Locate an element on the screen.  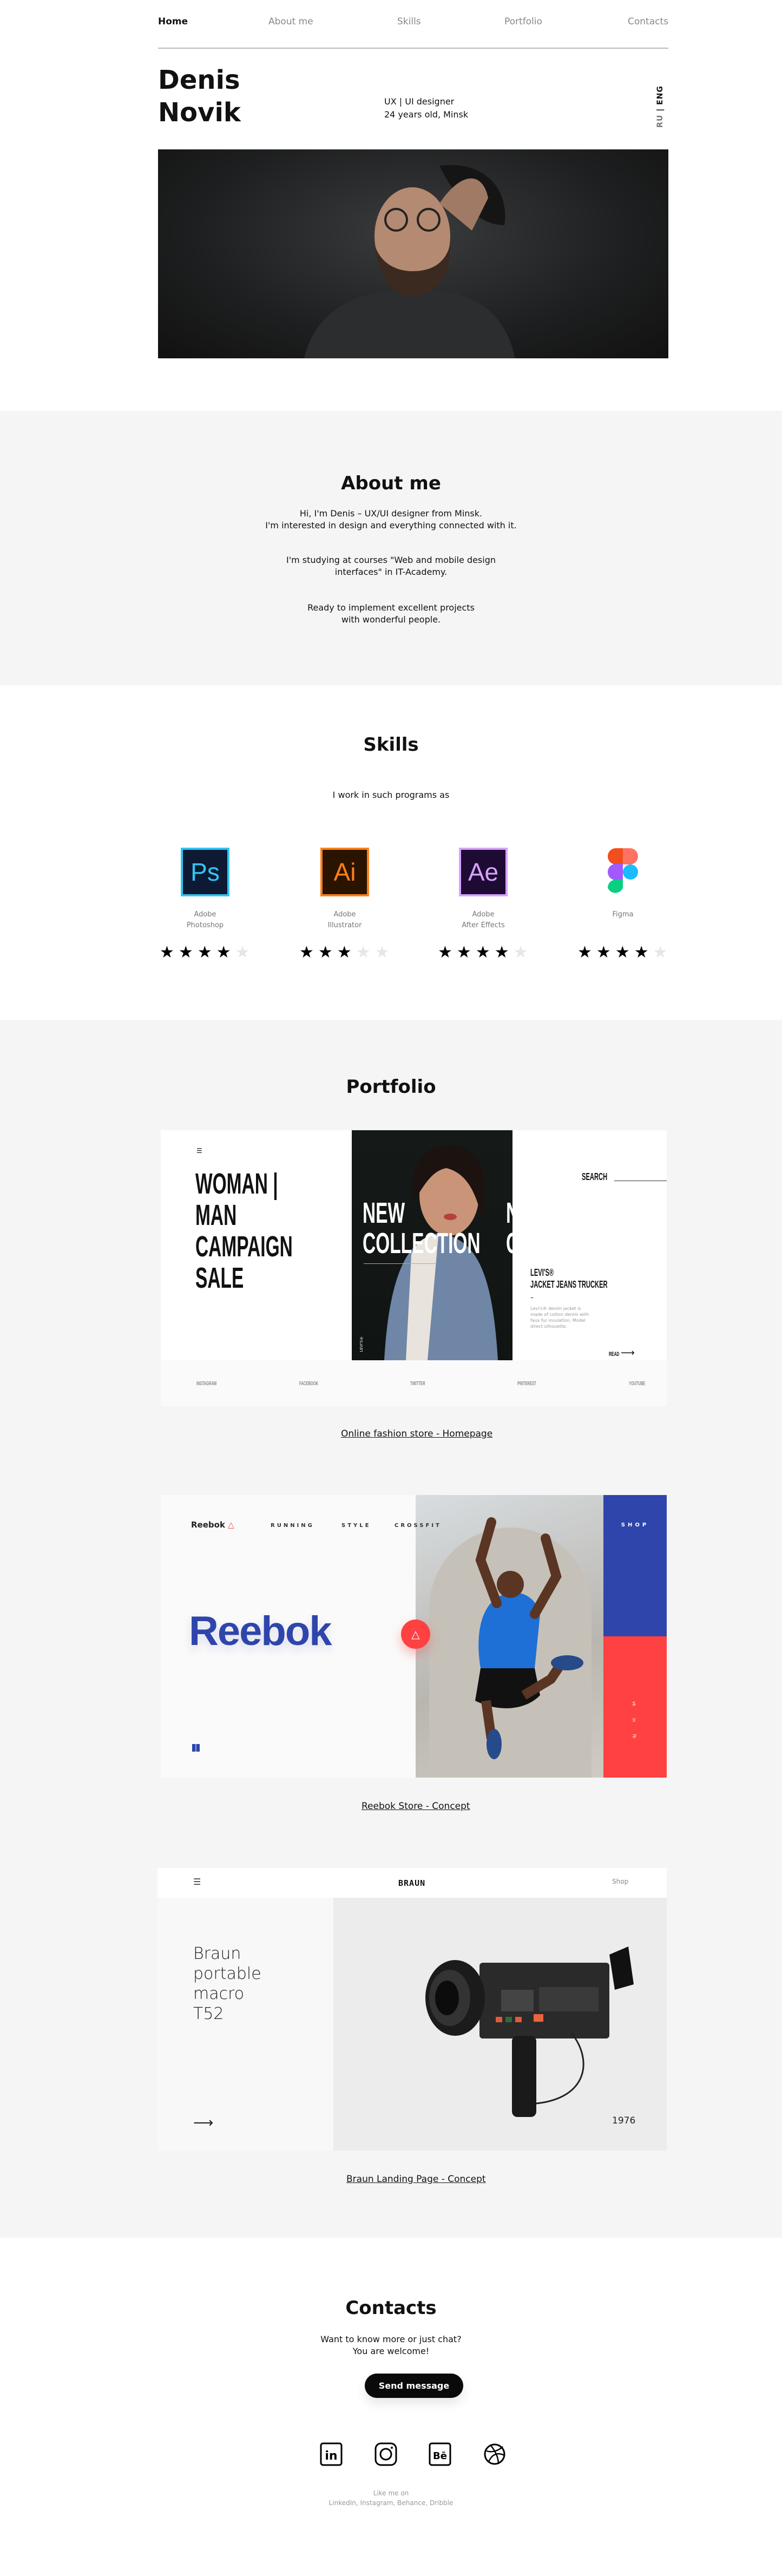
nav-contacts: Contacts is located at coordinates (648, 21).